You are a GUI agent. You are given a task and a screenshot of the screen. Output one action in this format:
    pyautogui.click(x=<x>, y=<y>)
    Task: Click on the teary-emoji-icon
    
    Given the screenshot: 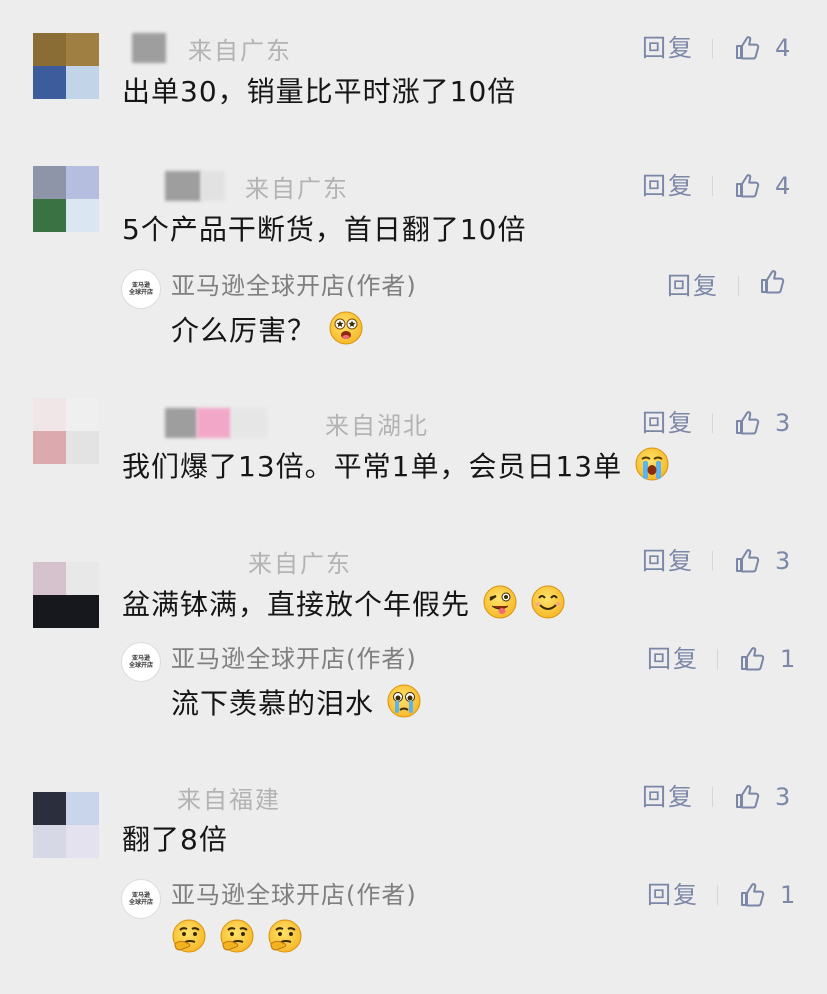 What is the action you would take?
    pyautogui.click(x=404, y=701)
    